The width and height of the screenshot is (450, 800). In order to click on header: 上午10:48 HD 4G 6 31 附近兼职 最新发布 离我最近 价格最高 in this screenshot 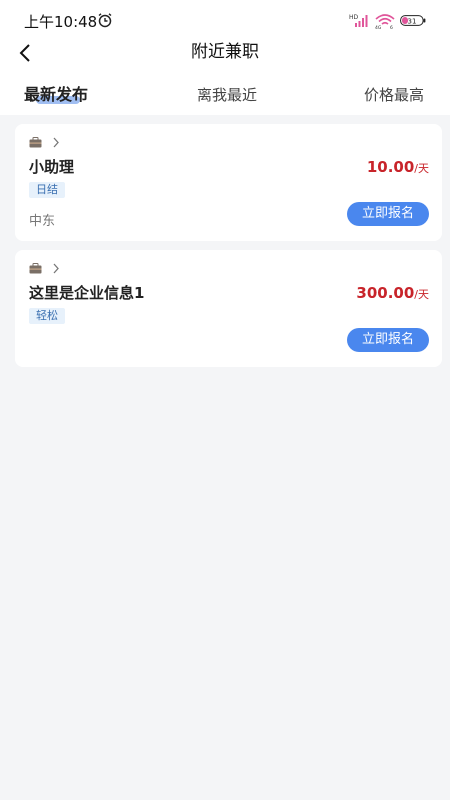, I will do `click(225, 57)`.